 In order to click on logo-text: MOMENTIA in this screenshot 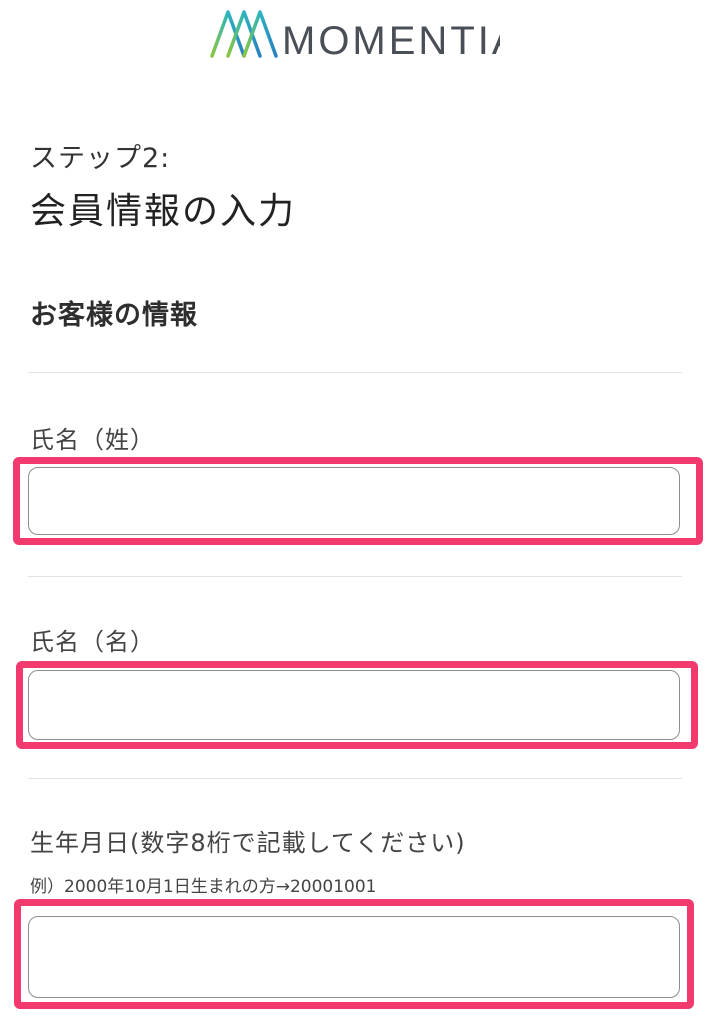, I will do `click(391, 40)`.